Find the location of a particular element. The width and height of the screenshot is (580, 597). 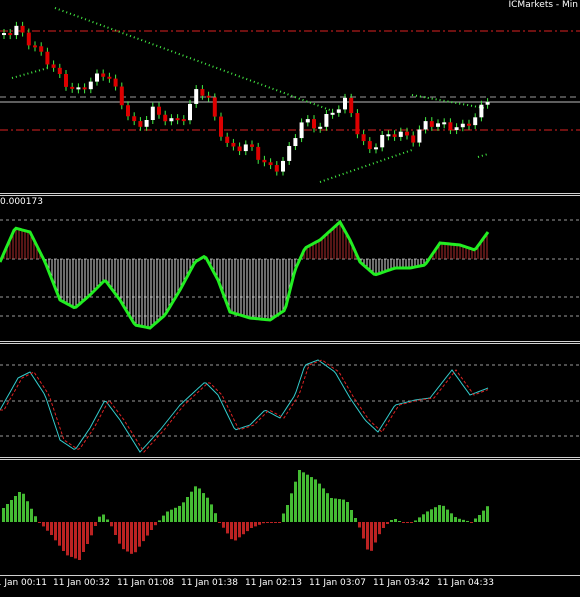

stochastic-main-line is located at coordinates (244, 406).